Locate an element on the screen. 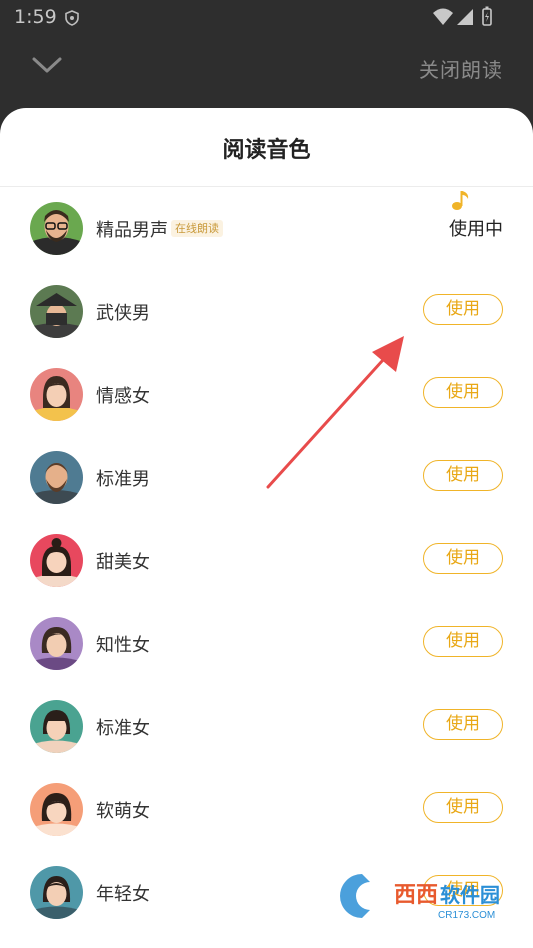  close-reading-button: 关闭朗读 is located at coordinates (461, 68).